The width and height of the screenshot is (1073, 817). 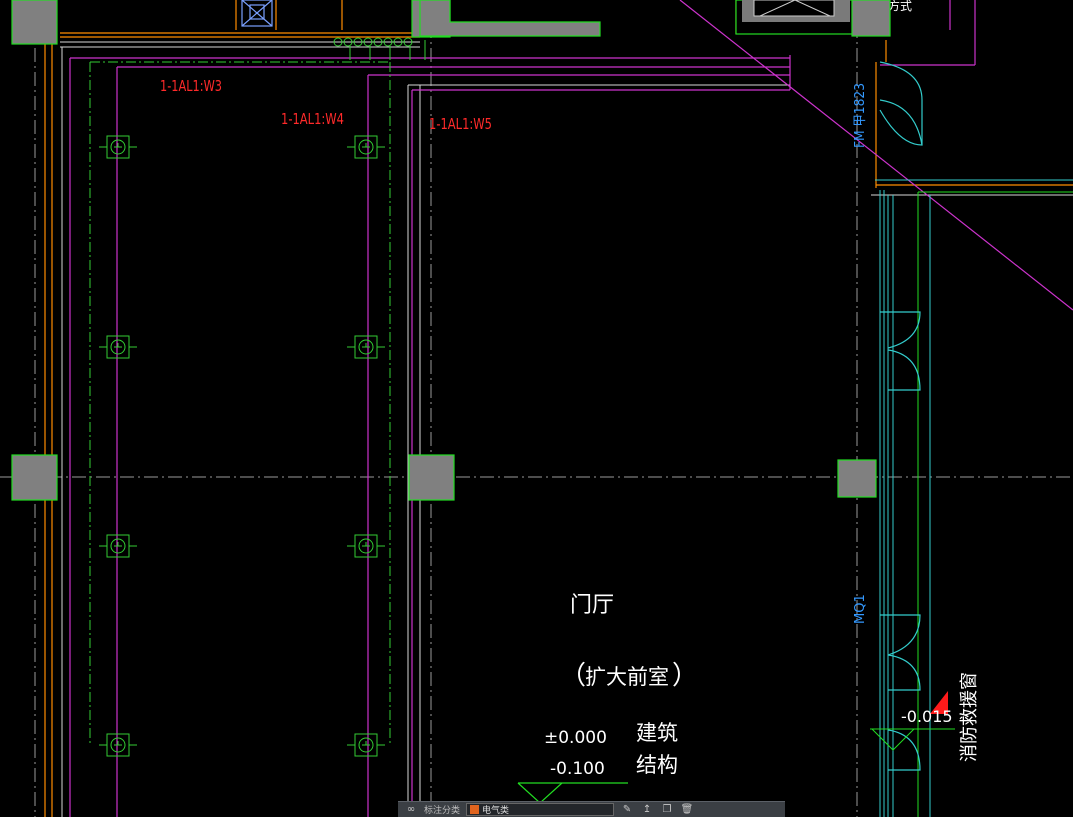 What do you see at coordinates (577, 769) in the screenshot?
I see `elevation-structural: -0.100` at bounding box center [577, 769].